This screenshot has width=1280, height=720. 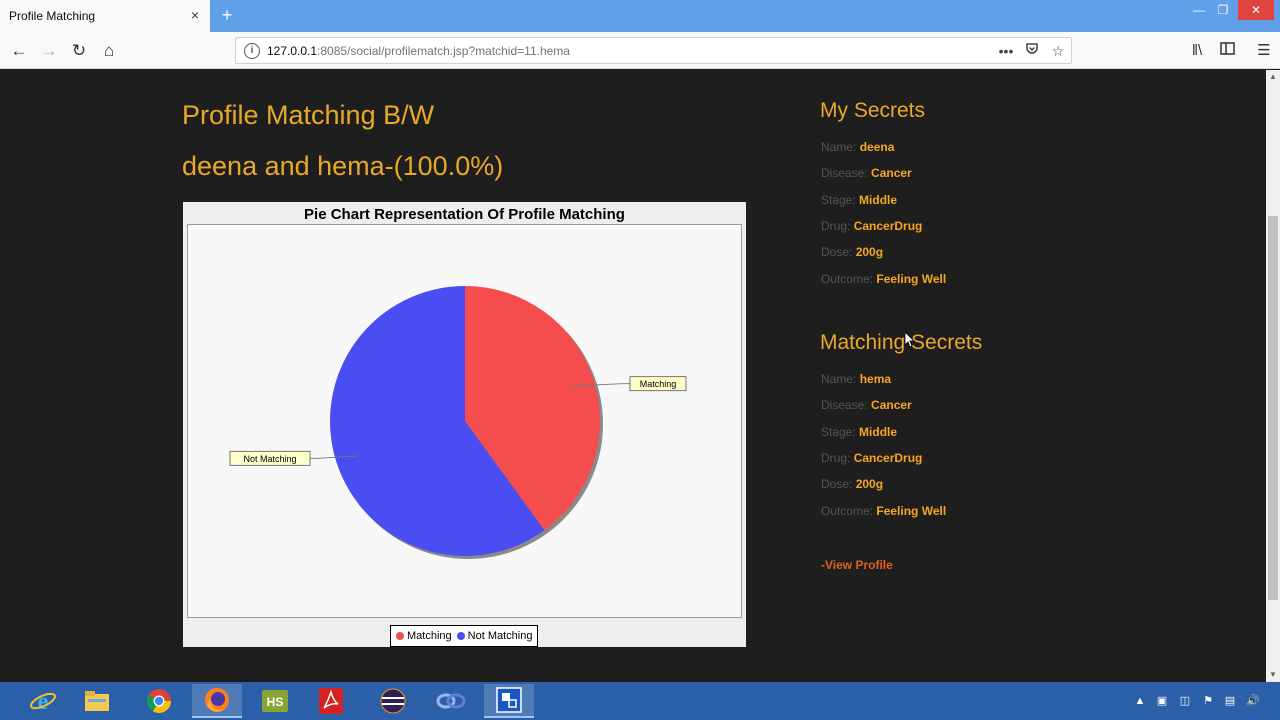 What do you see at coordinates (1273, 77) in the screenshot?
I see `scroll-up-icon: ▲` at bounding box center [1273, 77].